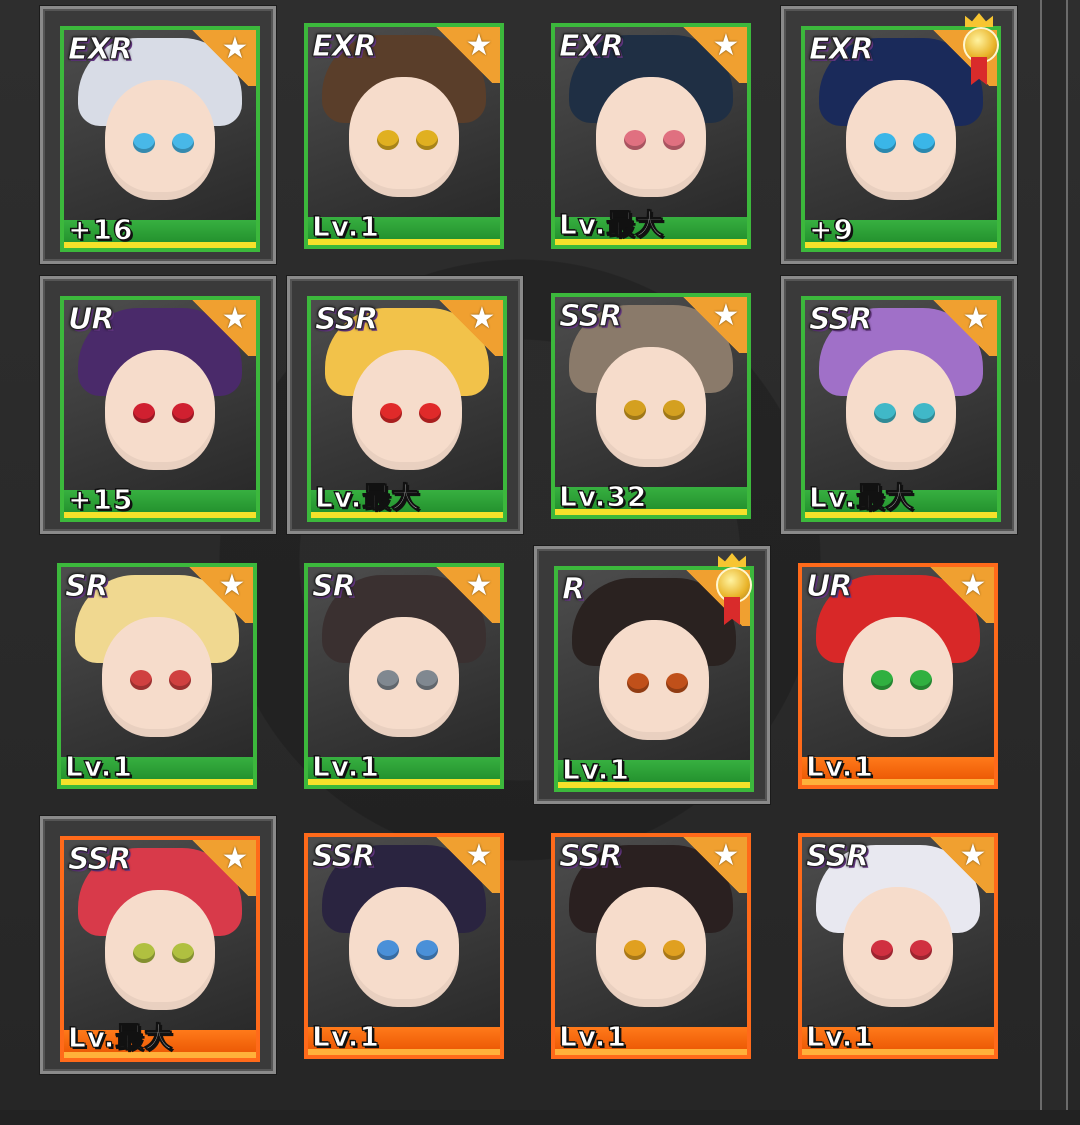 The image size is (1080, 1125). I want to click on character-card: ★ UR Lv.1, so click(898, 676).